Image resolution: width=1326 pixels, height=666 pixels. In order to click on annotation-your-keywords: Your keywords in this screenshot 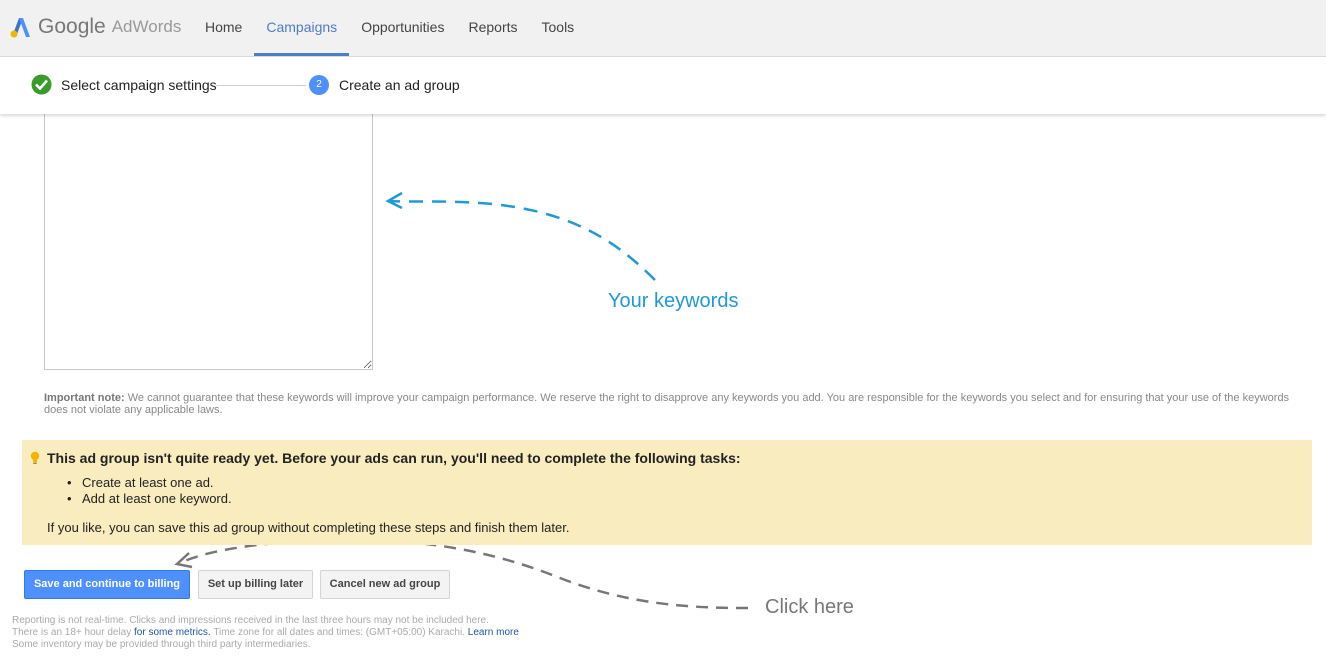, I will do `click(673, 301)`.